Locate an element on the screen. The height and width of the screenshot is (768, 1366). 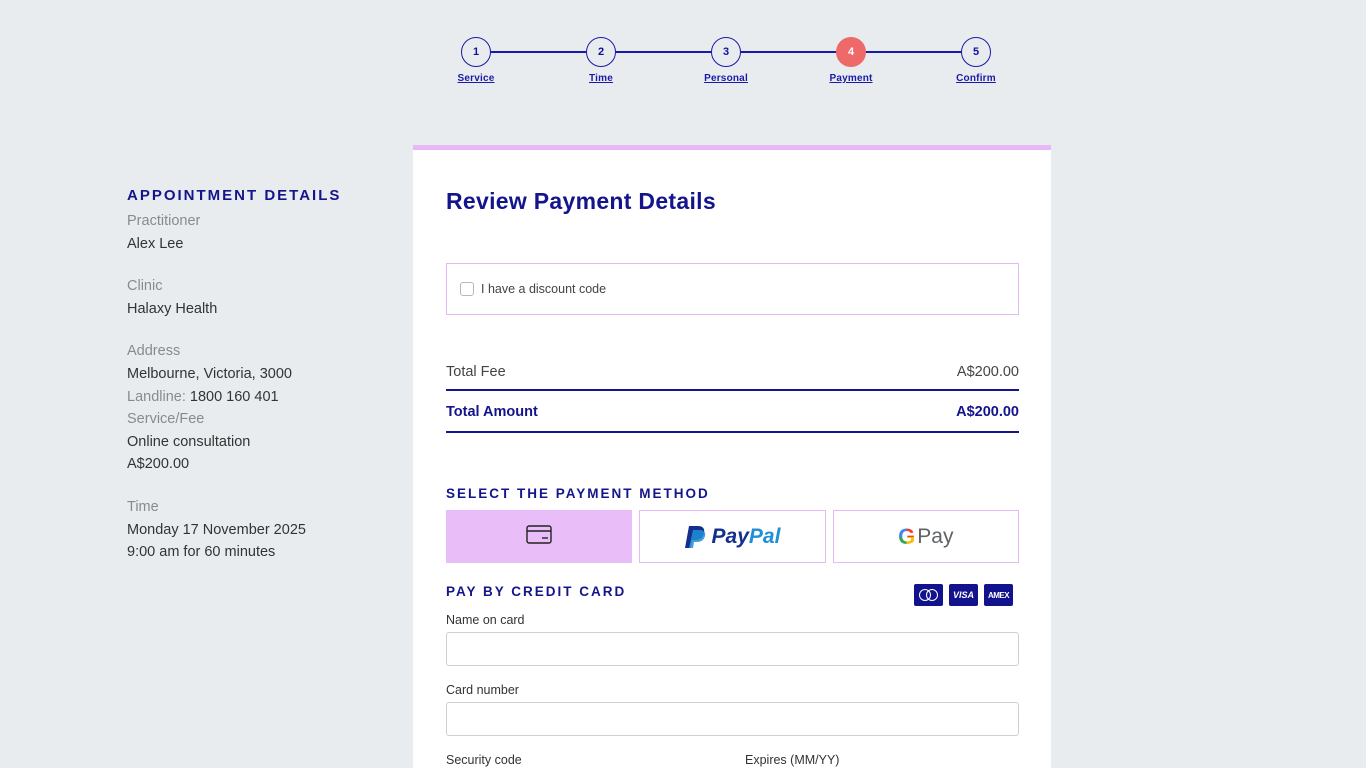
discount-code-box: I have a discount code is located at coordinates (732, 289).